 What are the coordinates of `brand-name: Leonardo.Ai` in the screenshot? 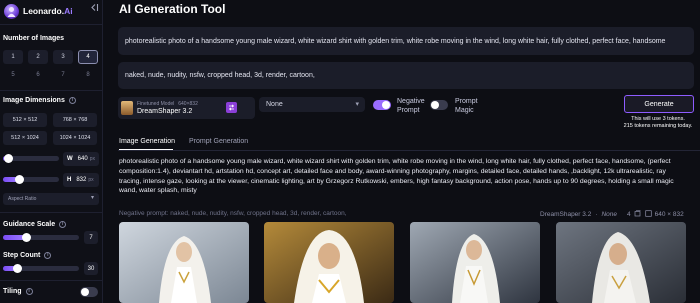 It's located at (48, 11).